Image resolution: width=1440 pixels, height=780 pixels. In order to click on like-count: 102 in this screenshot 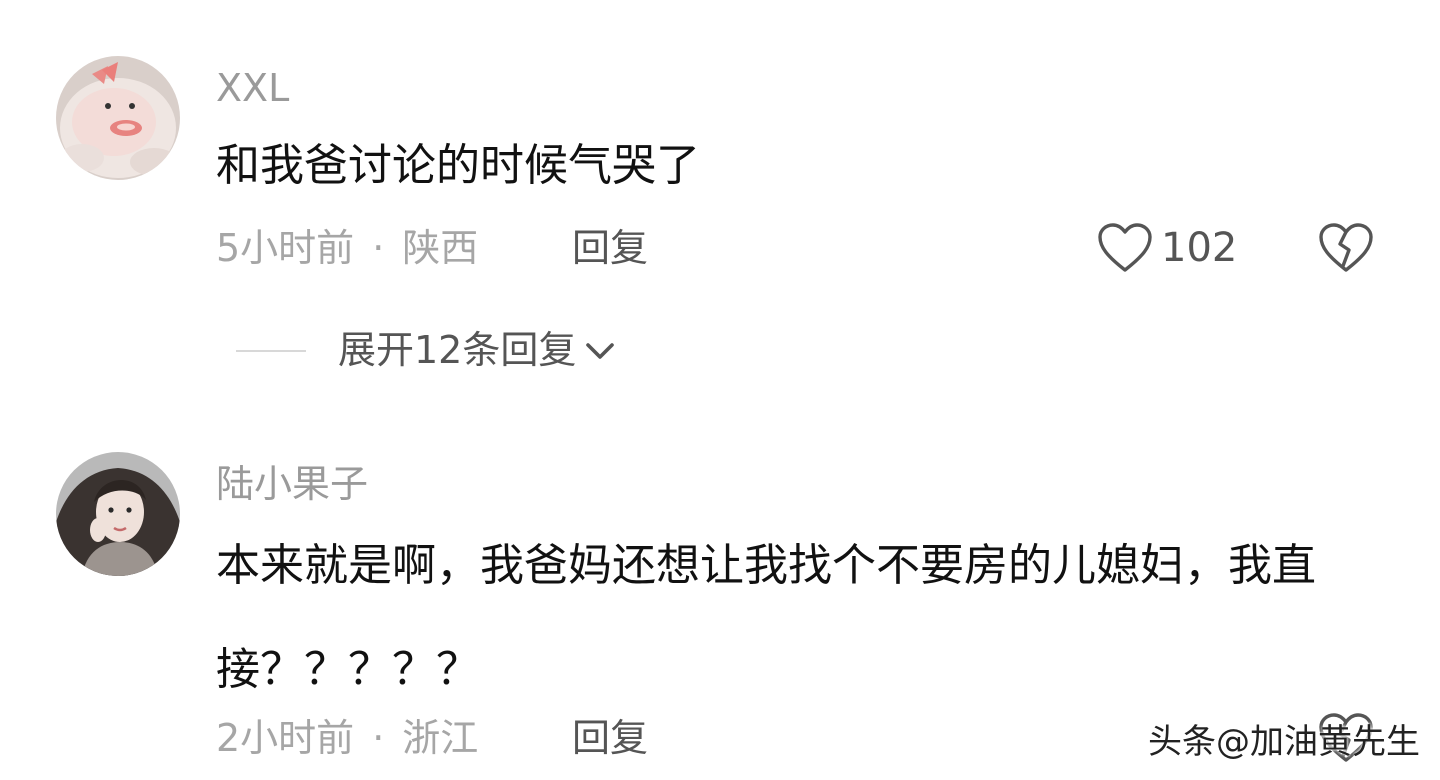, I will do `click(1199, 248)`.